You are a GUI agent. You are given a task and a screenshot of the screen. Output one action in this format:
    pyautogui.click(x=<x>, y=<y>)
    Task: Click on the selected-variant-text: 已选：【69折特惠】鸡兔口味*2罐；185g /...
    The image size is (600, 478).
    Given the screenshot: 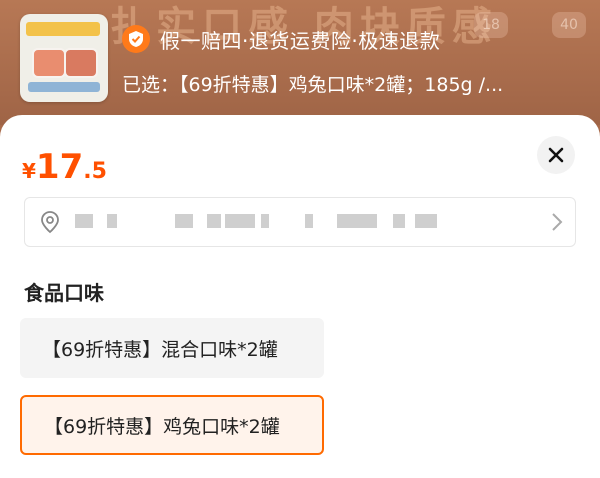 What is the action you would take?
    pyautogui.click(x=313, y=85)
    